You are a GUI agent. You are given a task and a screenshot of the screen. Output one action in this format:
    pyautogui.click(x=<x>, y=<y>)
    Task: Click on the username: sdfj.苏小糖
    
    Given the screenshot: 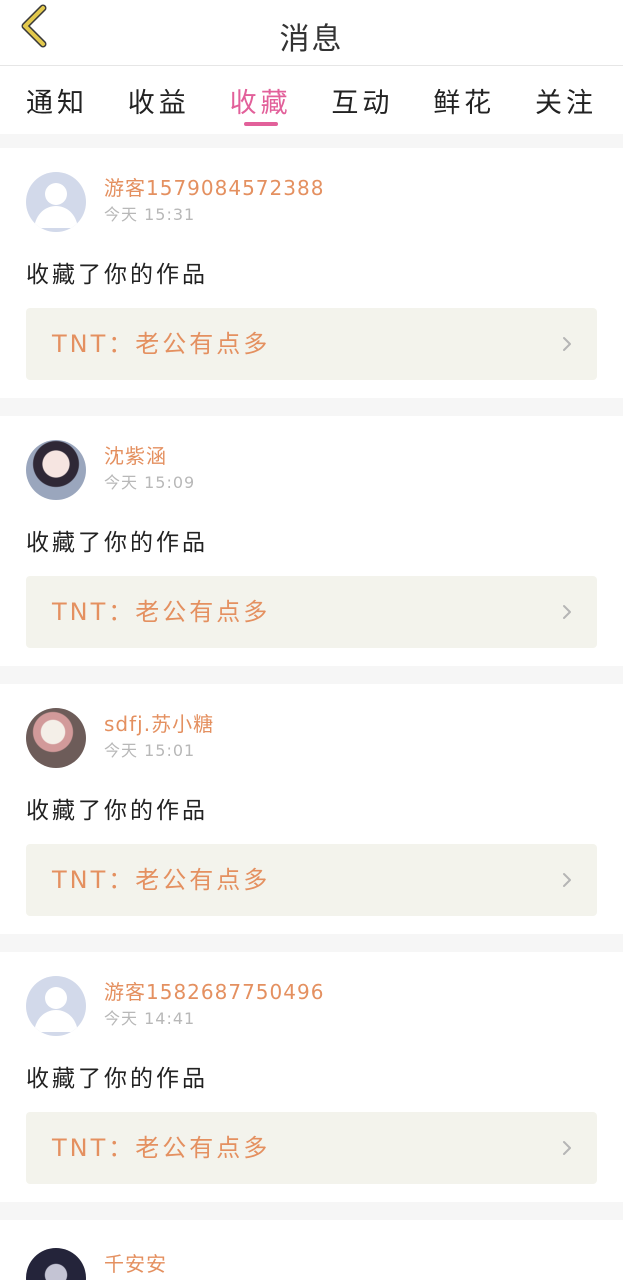 What is the action you would take?
    pyautogui.click(x=159, y=724)
    